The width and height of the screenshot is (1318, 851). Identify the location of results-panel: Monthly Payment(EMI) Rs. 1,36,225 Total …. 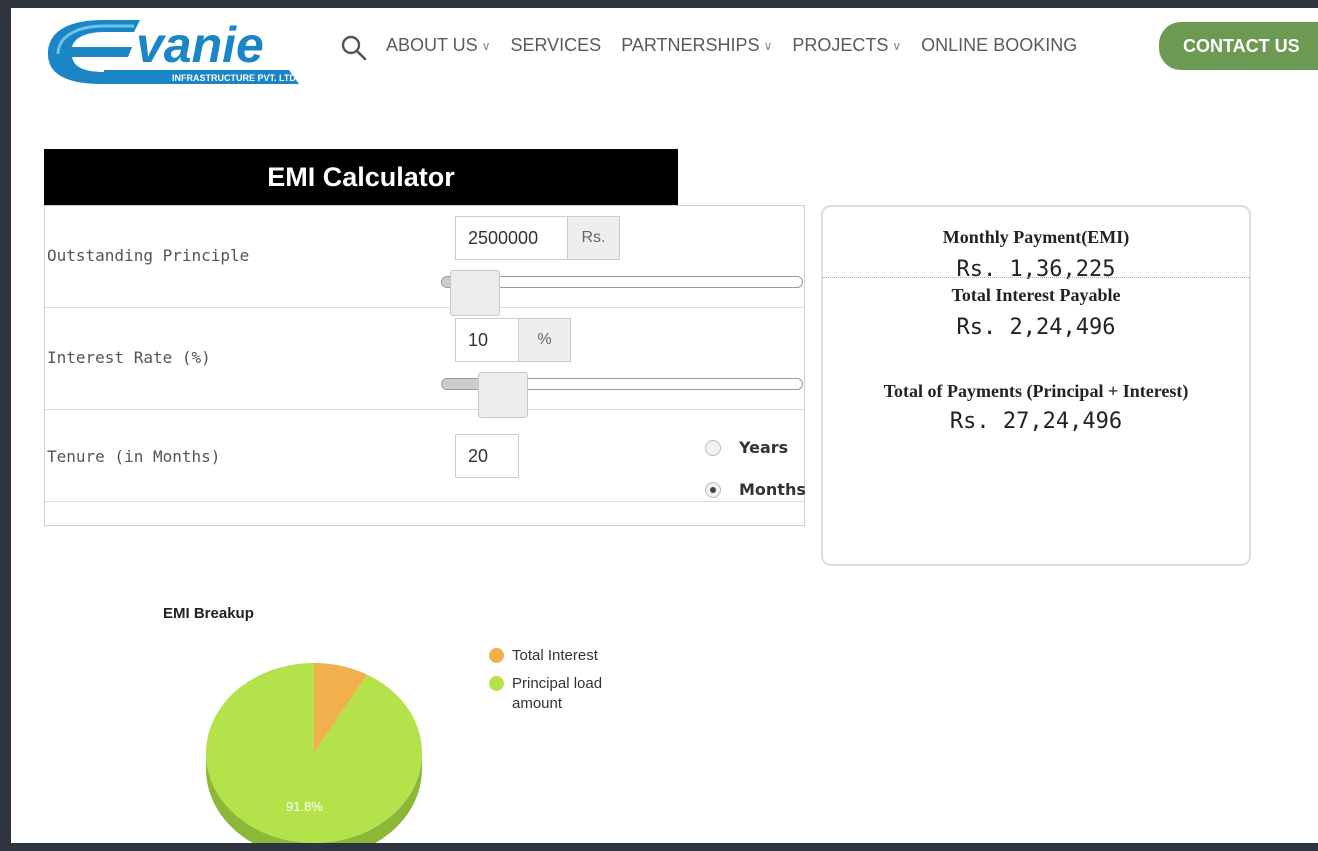
(1036, 385).